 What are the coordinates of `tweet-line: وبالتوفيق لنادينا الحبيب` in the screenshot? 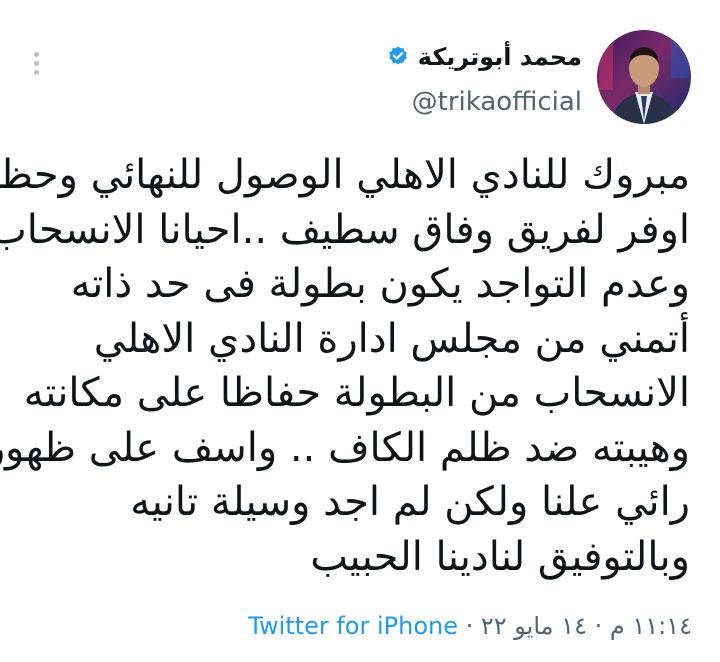 It's located at (500, 556).